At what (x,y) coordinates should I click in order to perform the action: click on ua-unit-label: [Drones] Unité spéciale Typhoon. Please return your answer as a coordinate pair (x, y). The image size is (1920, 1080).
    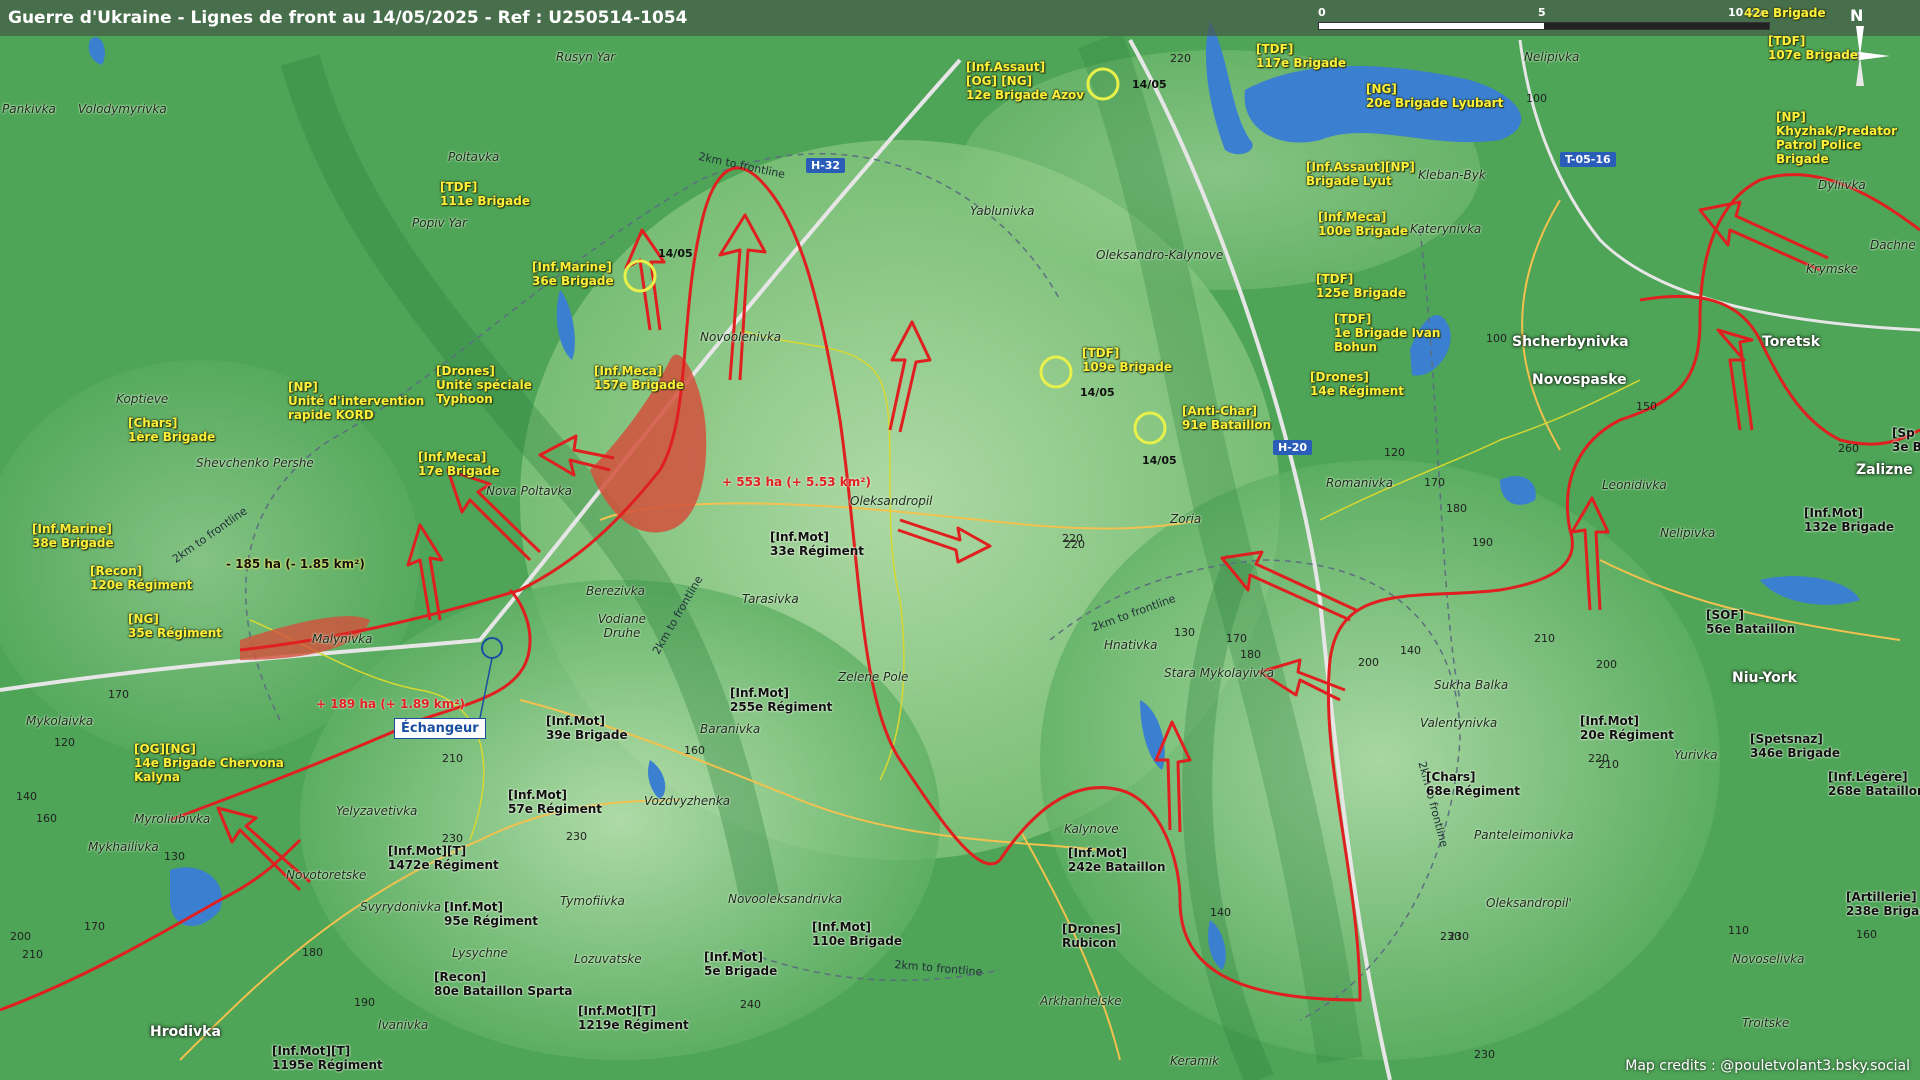
    Looking at the image, I should click on (484, 385).